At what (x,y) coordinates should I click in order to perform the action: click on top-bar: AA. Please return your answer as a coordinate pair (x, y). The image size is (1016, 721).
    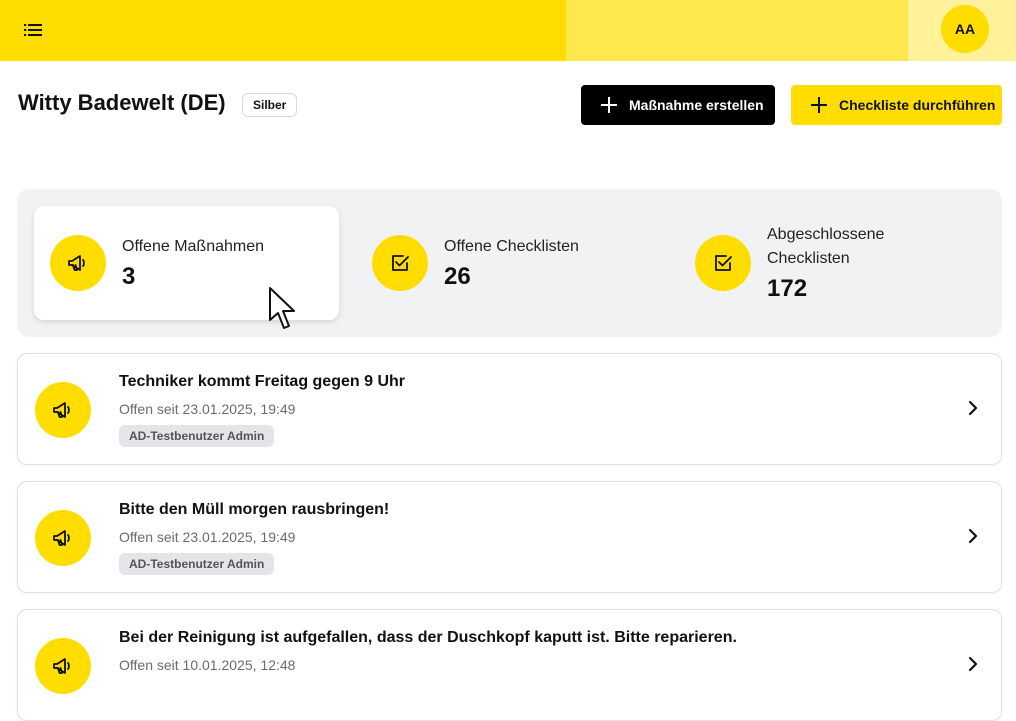
    Looking at the image, I should click on (508, 30).